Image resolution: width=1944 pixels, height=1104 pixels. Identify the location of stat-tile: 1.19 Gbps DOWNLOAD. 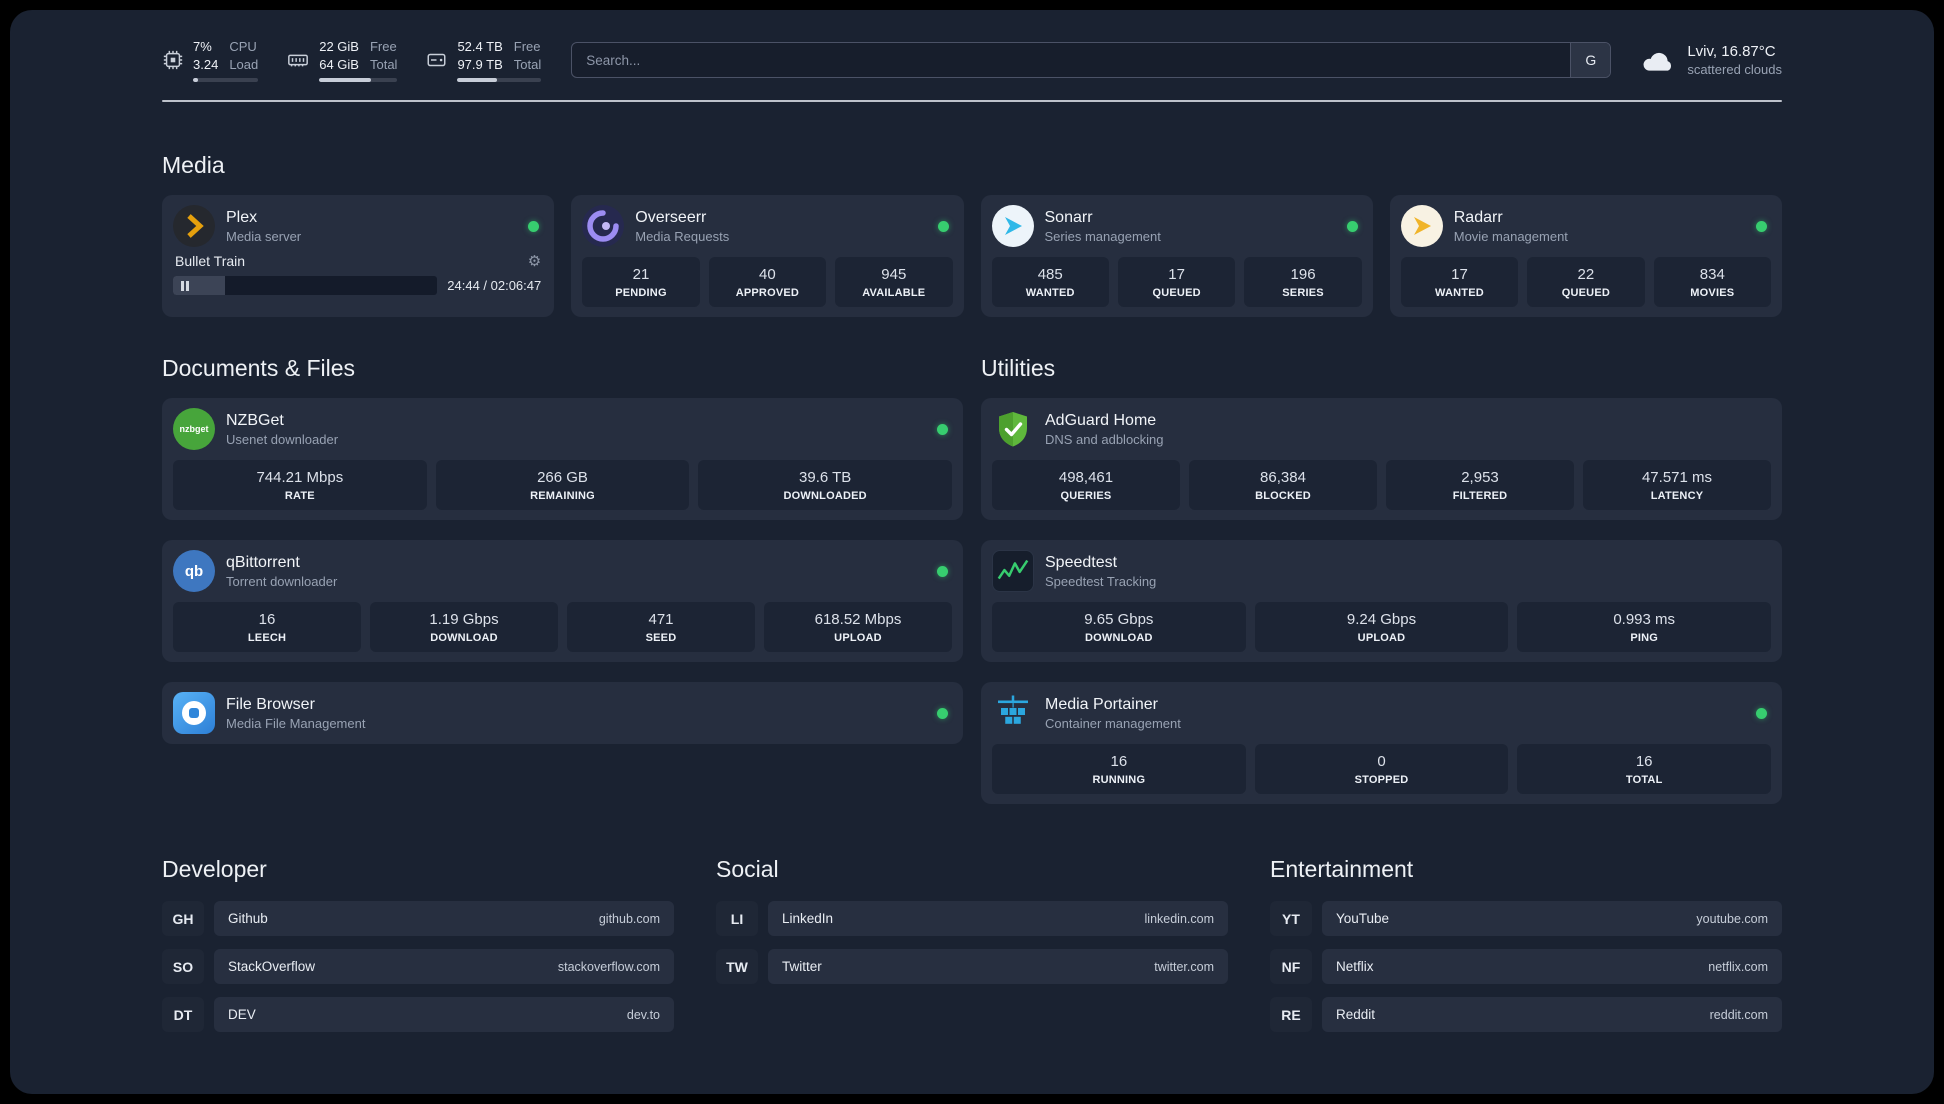
(464, 627).